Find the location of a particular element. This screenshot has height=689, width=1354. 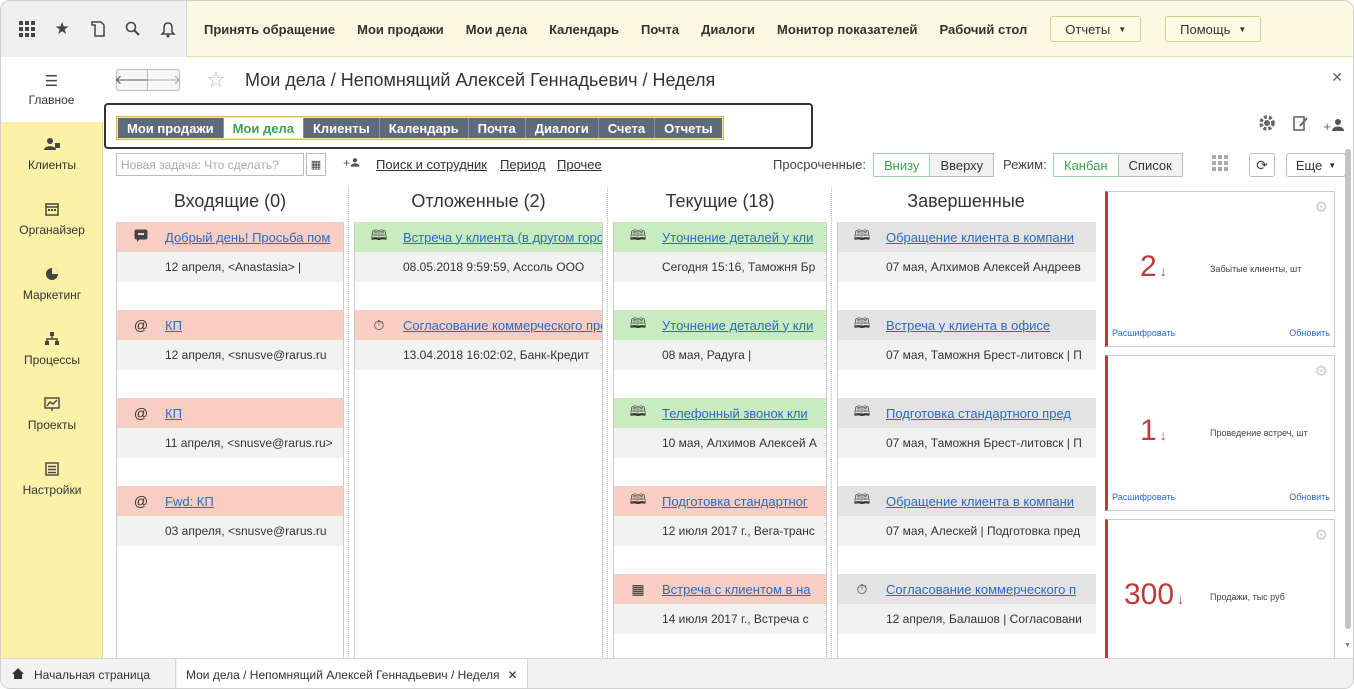

mode-list-button: Список is located at coordinates (1150, 165).